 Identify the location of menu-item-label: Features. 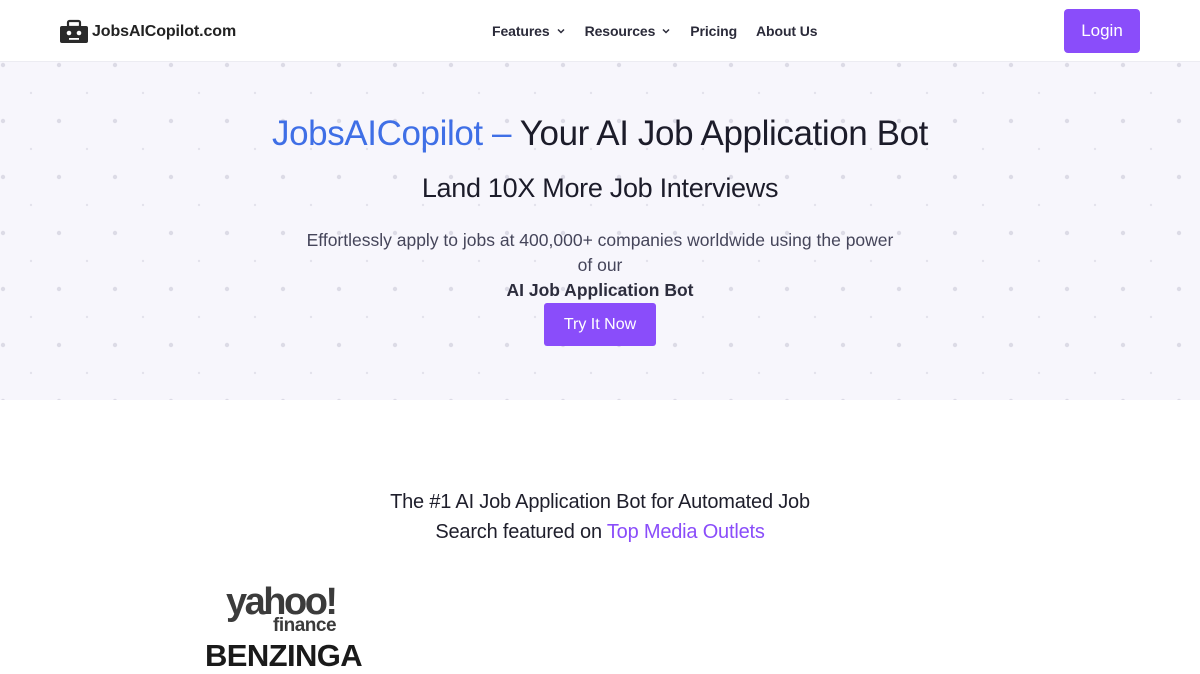
(521, 31).